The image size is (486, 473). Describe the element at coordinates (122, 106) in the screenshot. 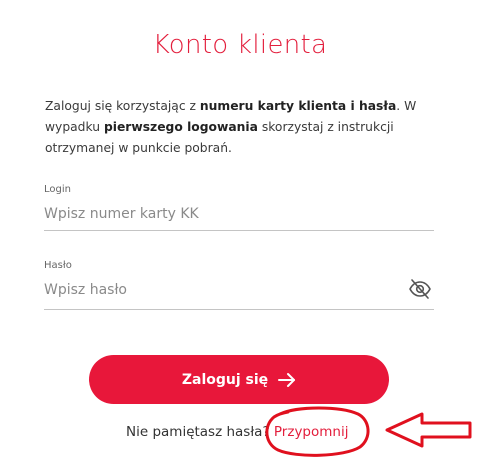

I see `intro-part-1: Zaloguj się korzystając z` at that location.